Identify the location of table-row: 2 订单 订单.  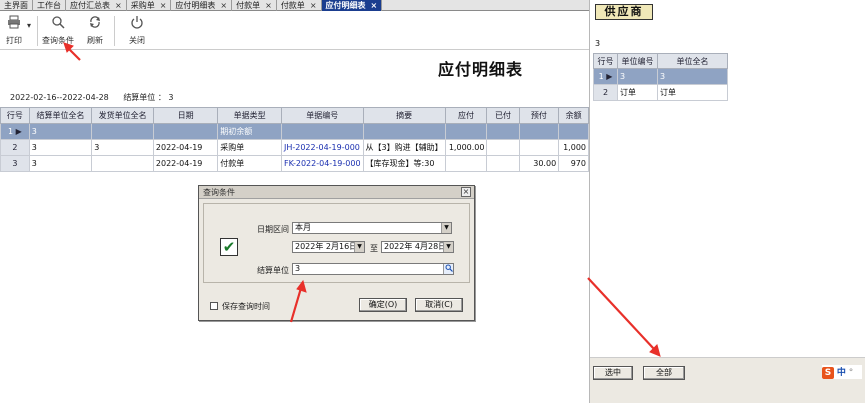
(660, 92).